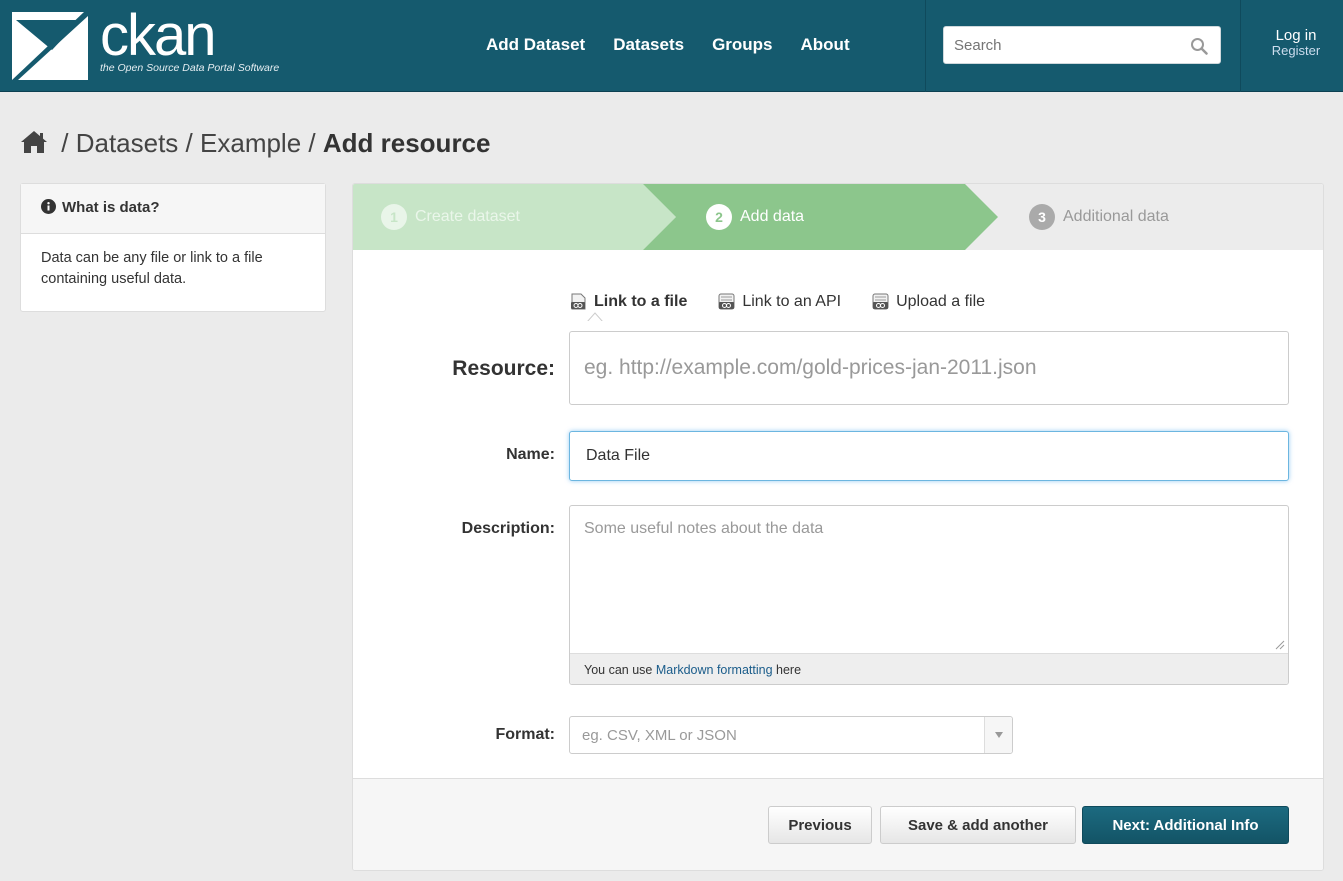 The height and width of the screenshot is (881, 1343). What do you see at coordinates (641, 301) in the screenshot?
I see `tab-label: Link to a file` at bounding box center [641, 301].